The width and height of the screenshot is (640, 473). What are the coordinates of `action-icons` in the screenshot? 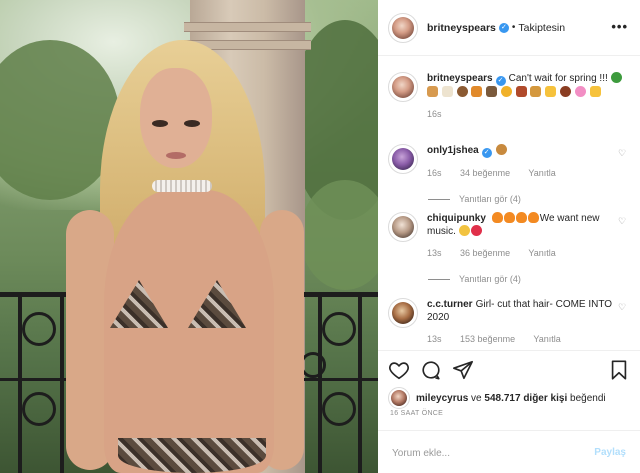 It's located at (509, 371).